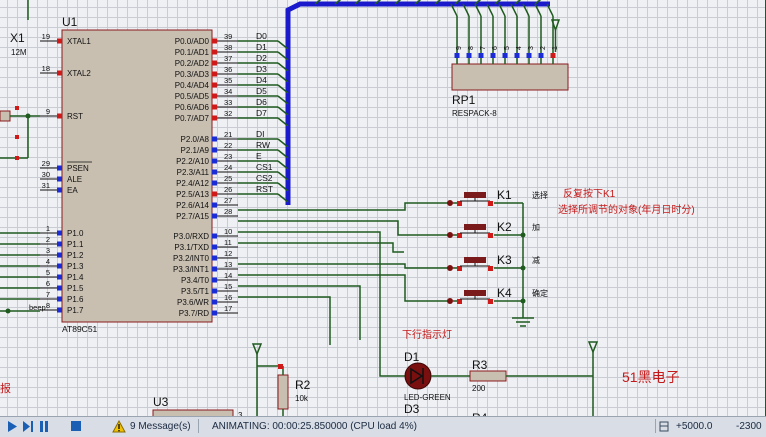 This screenshot has width=766, height=437. Describe the element at coordinates (228, 167) in the screenshot. I see `u1-right-pin-num: 24` at that location.